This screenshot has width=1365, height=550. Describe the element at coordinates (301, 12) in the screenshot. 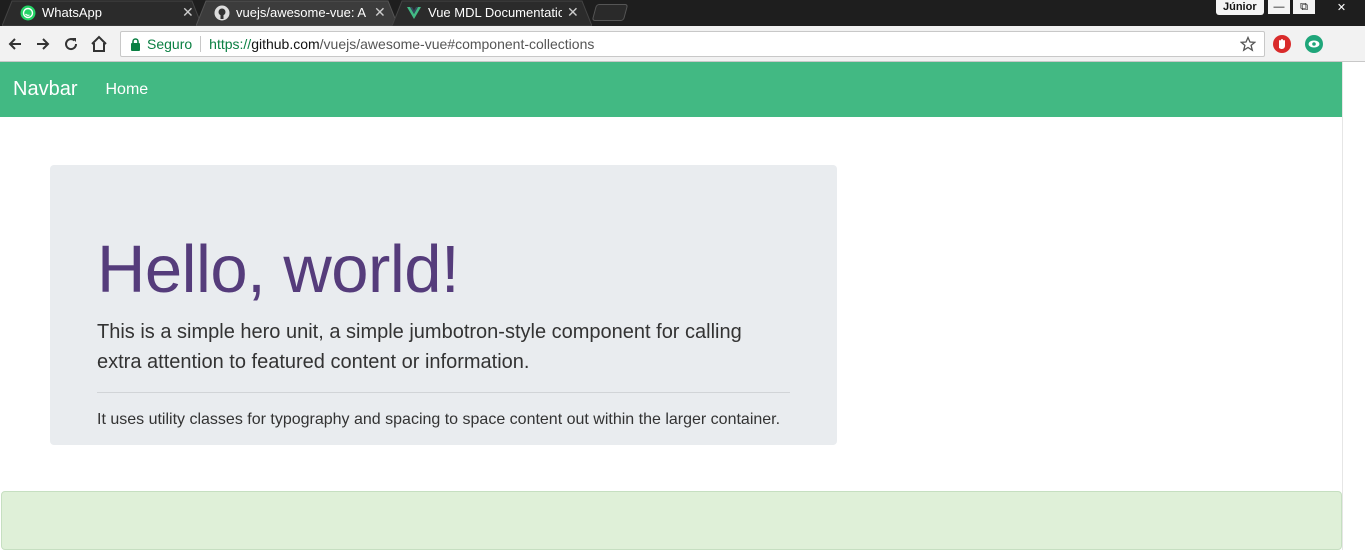

I see `tab-title: vuejs/awesome-vue: A cu` at that location.